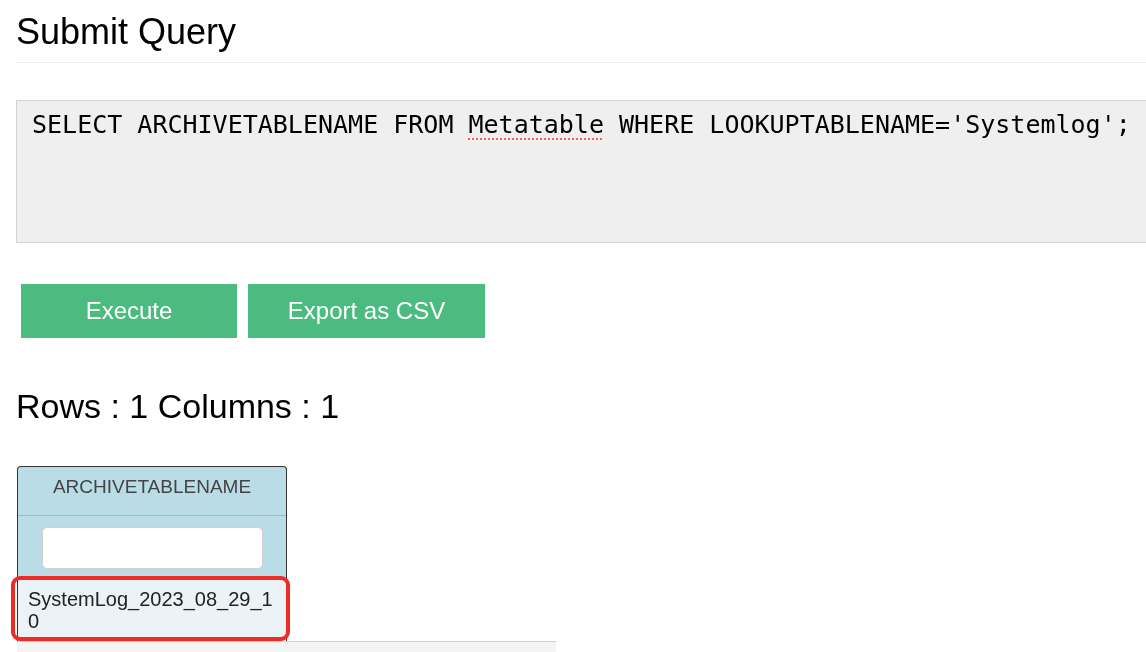 Image resolution: width=1146 pixels, height=652 pixels. Describe the element at coordinates (178, 406) in the screenshot. I see `result-summary: Rows : 1 Columns : 1` at that location.